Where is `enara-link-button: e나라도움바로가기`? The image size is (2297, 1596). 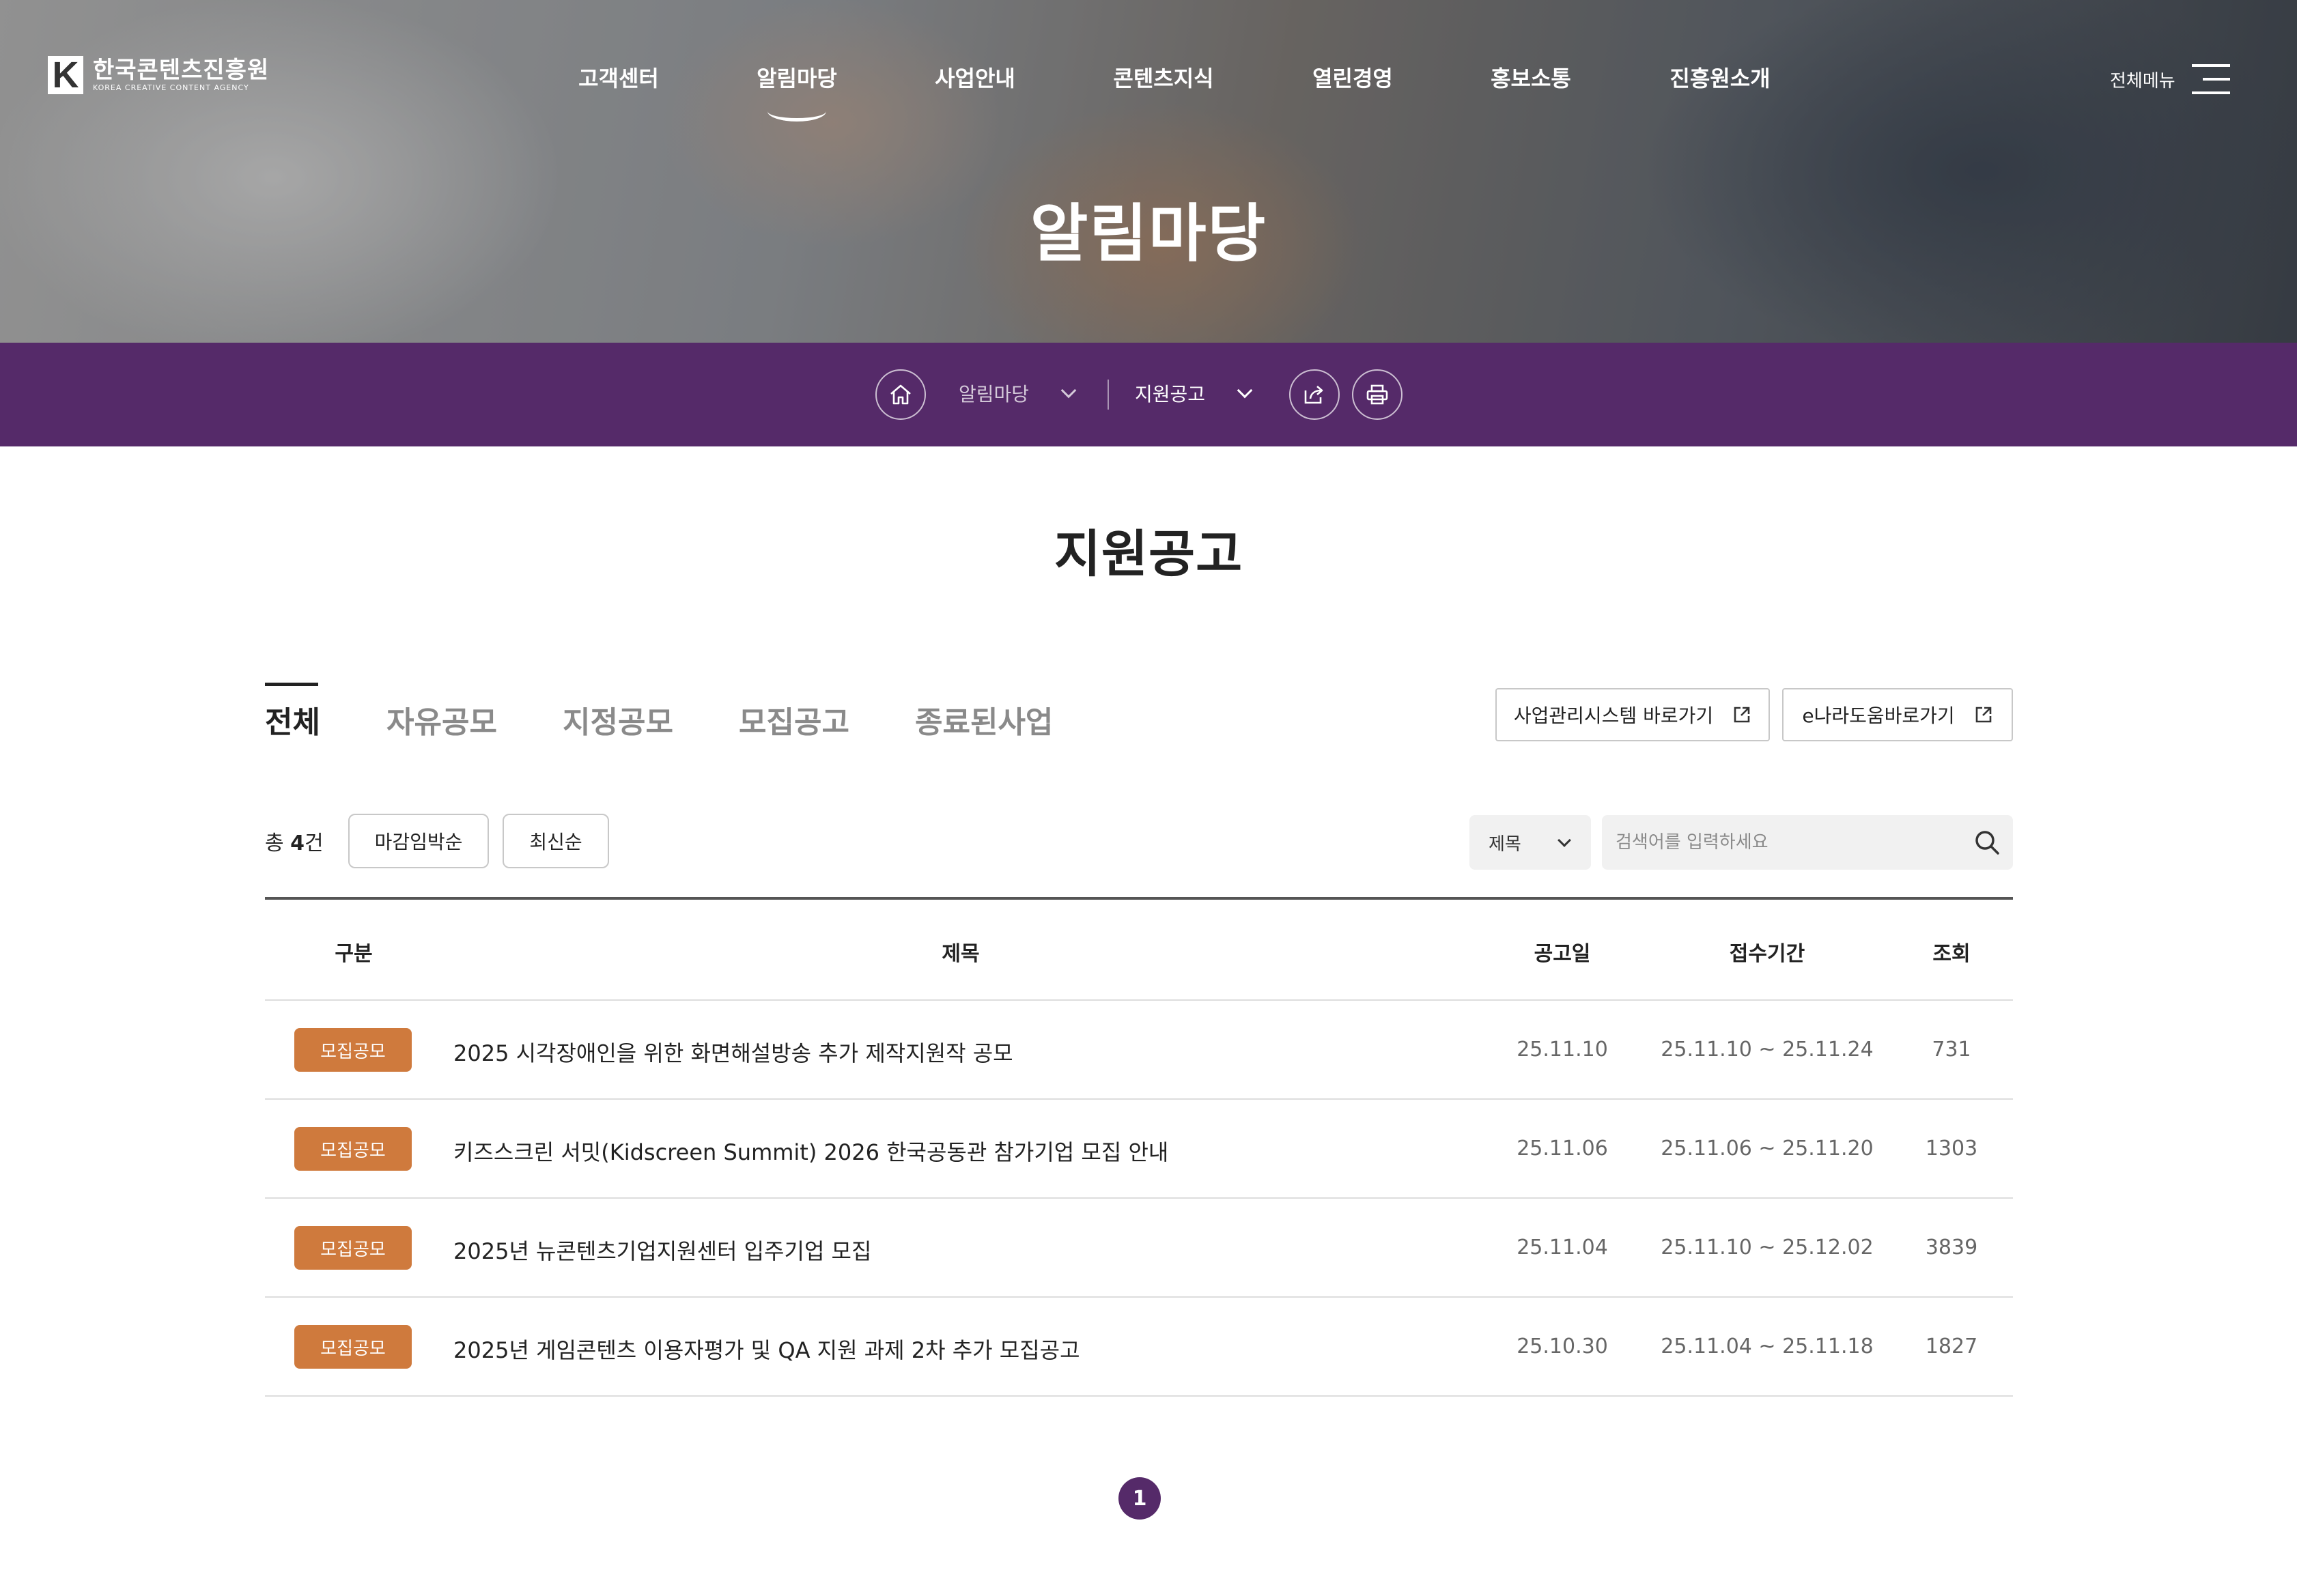 enara-link-button: e나라도움바로가기 is located at coordinates (1897, 714).